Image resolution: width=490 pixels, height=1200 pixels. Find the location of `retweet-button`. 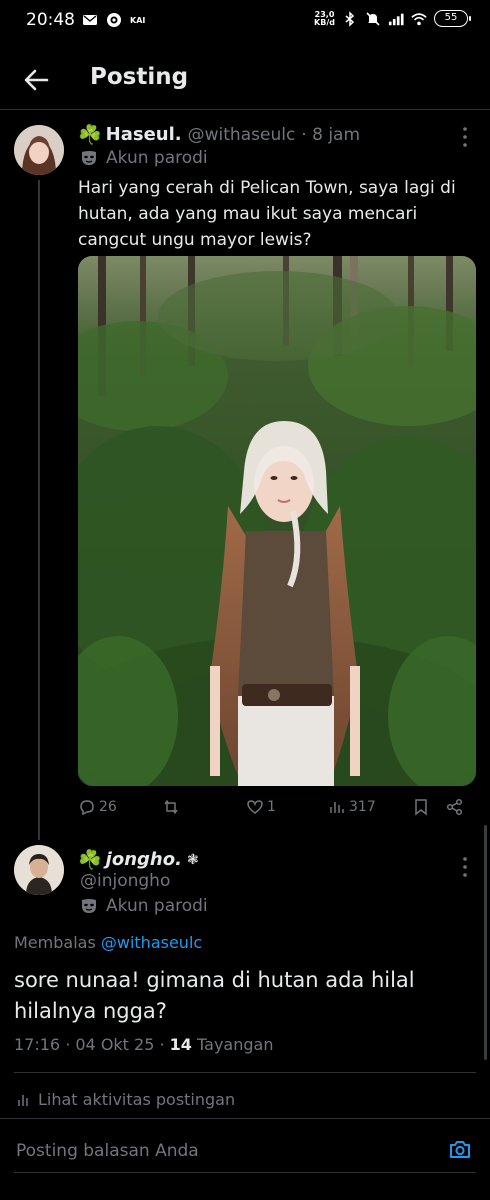

retweet-button is located at coordinates (172, 807).